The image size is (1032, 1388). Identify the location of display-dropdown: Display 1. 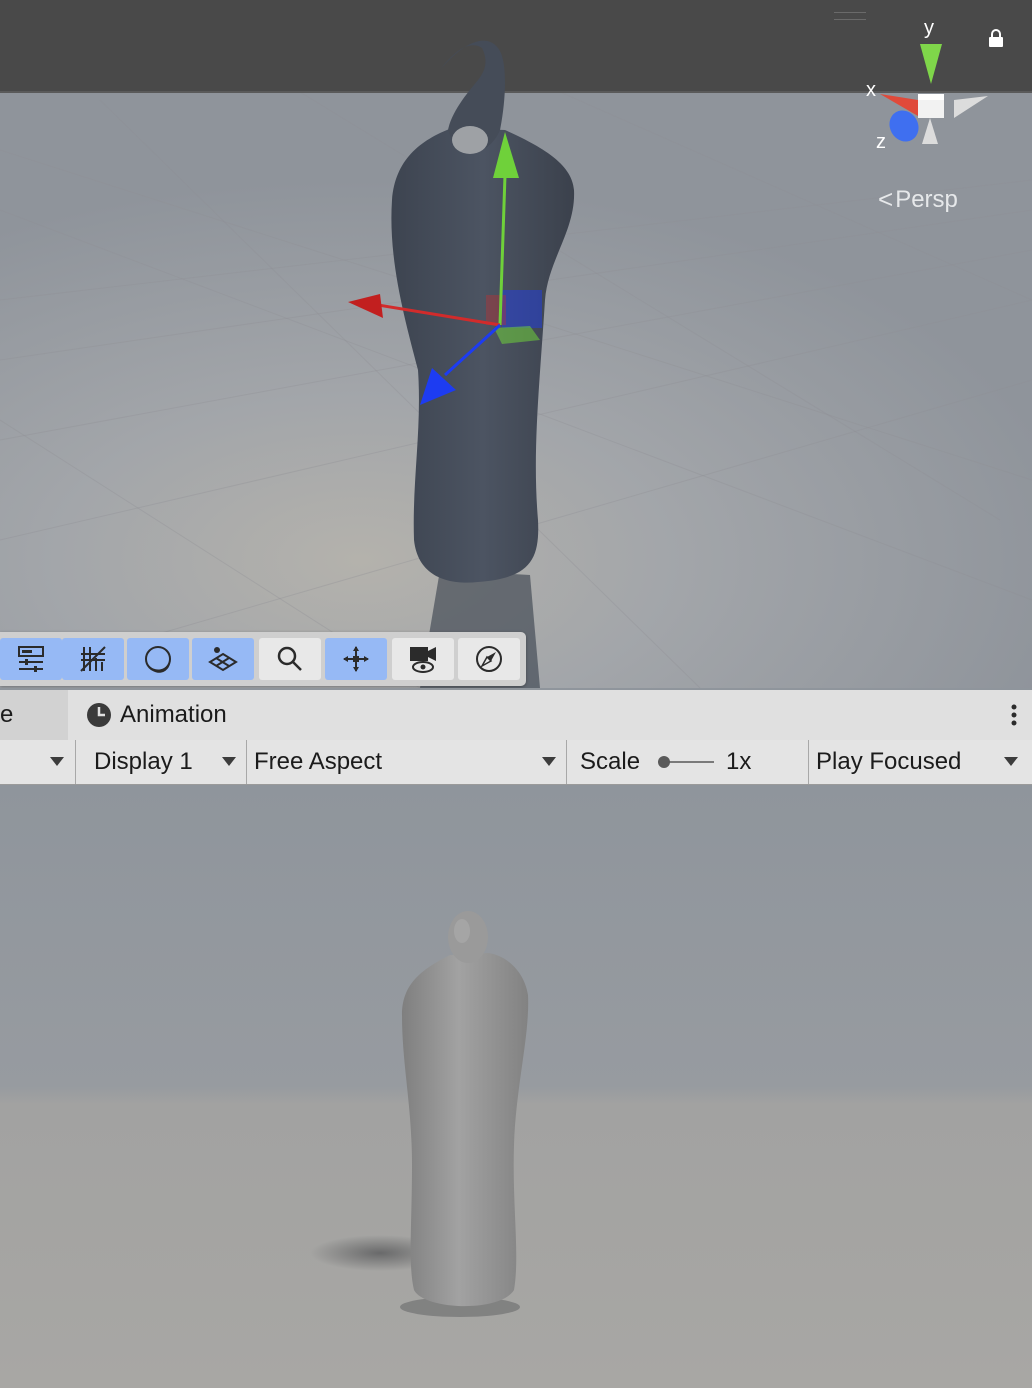
(169, 762).